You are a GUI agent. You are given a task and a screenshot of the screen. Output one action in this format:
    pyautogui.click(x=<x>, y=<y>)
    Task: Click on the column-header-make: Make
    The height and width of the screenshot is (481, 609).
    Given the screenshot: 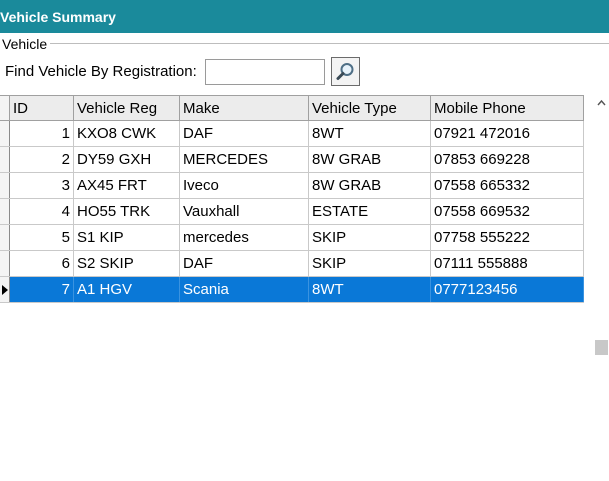 What is the action you would take?
    pyautogui.click(x=244, y=108)
    